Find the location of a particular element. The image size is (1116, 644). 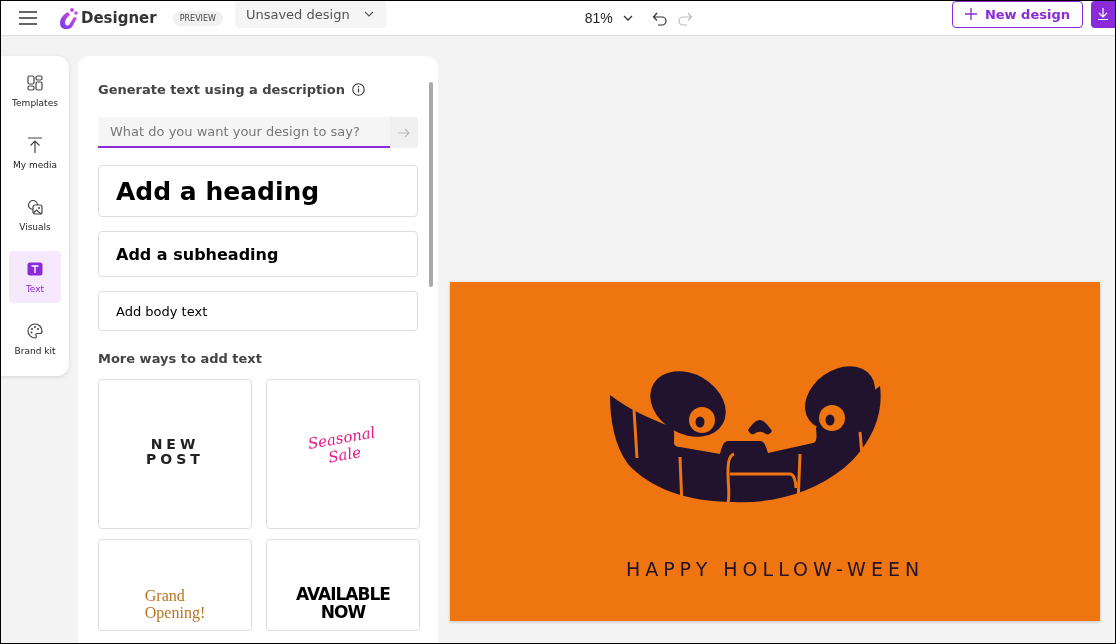

download-icon is located at coordinates (1103, 14).